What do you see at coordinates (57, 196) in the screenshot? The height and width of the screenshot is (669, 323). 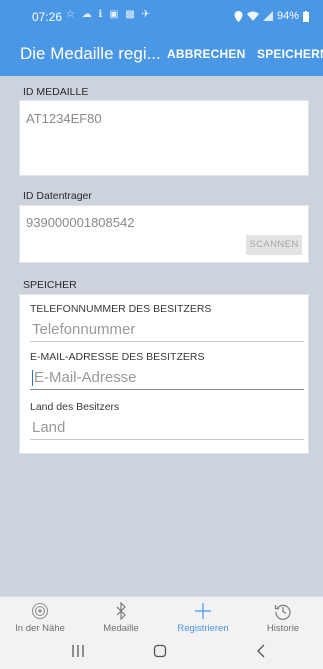 I see `transponder-id-label: ID Datentrager` at bounding box center [57, 196].